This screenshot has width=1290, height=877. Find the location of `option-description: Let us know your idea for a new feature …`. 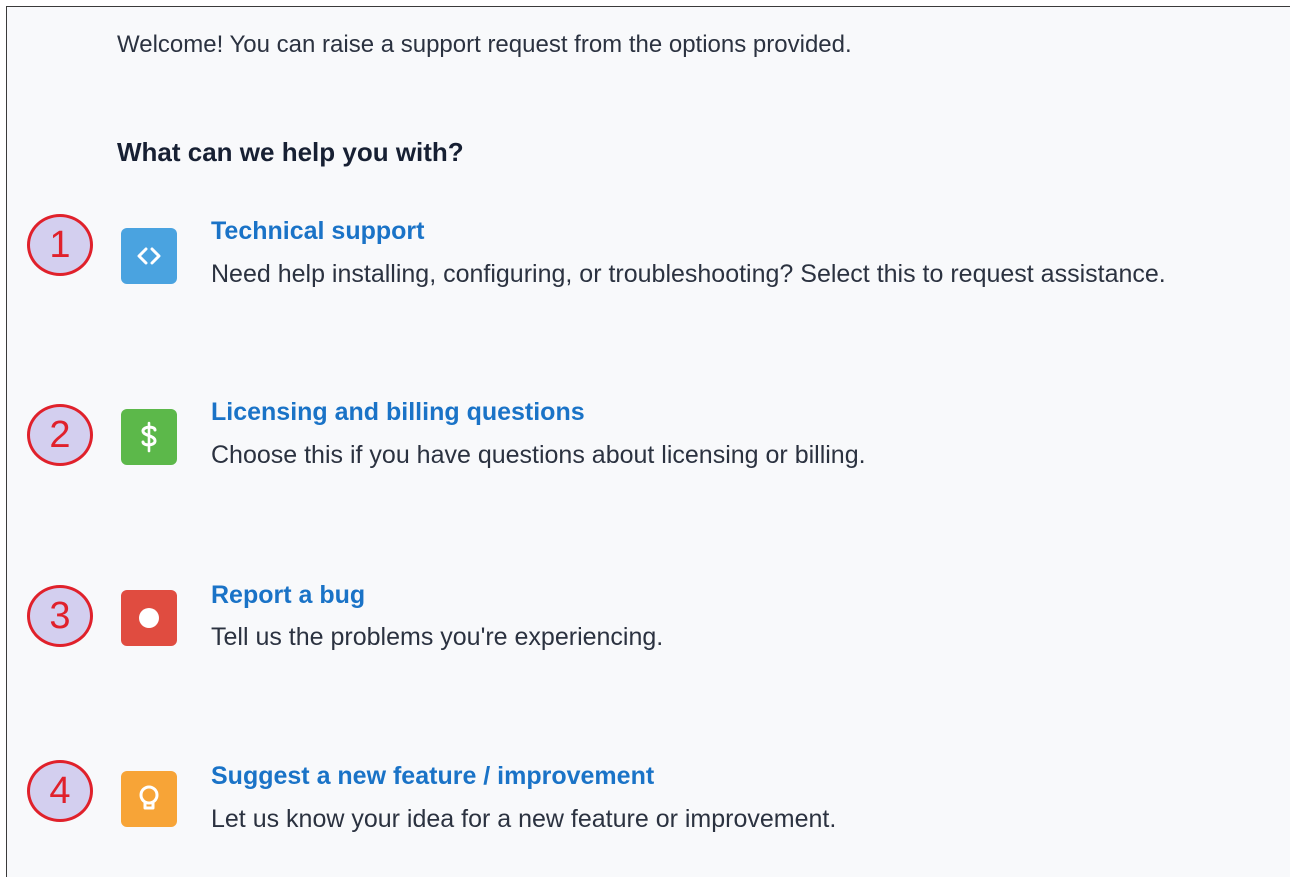

option-description: Let us know your idea for a new feature … is located at coordinates (524, 819).